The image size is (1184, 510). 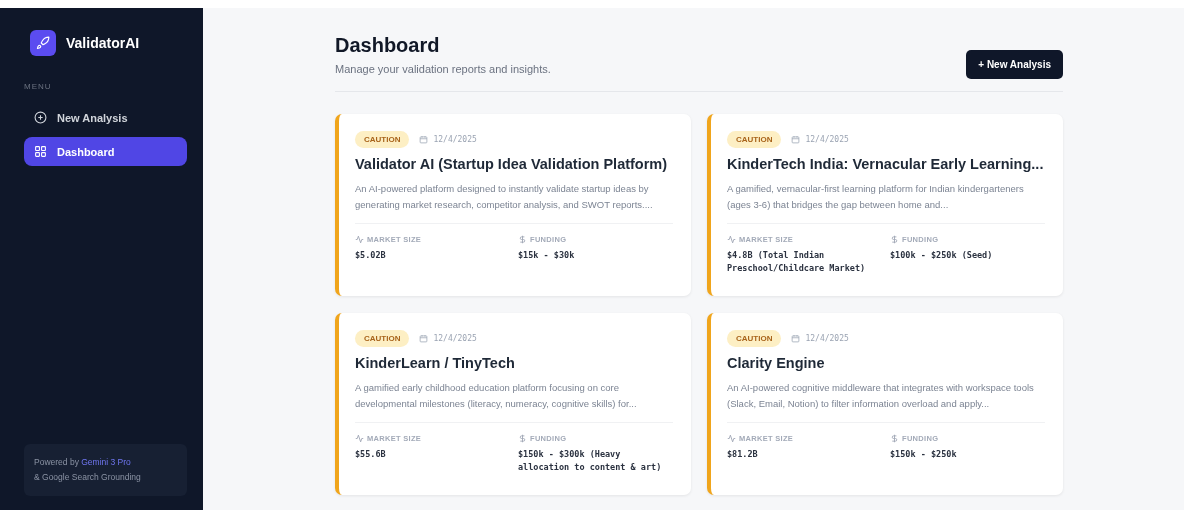 What do you see at coordinates (105, 151) in the screenshot?
I see `nav-item: Dashboard` at bounding box center [105, 151].